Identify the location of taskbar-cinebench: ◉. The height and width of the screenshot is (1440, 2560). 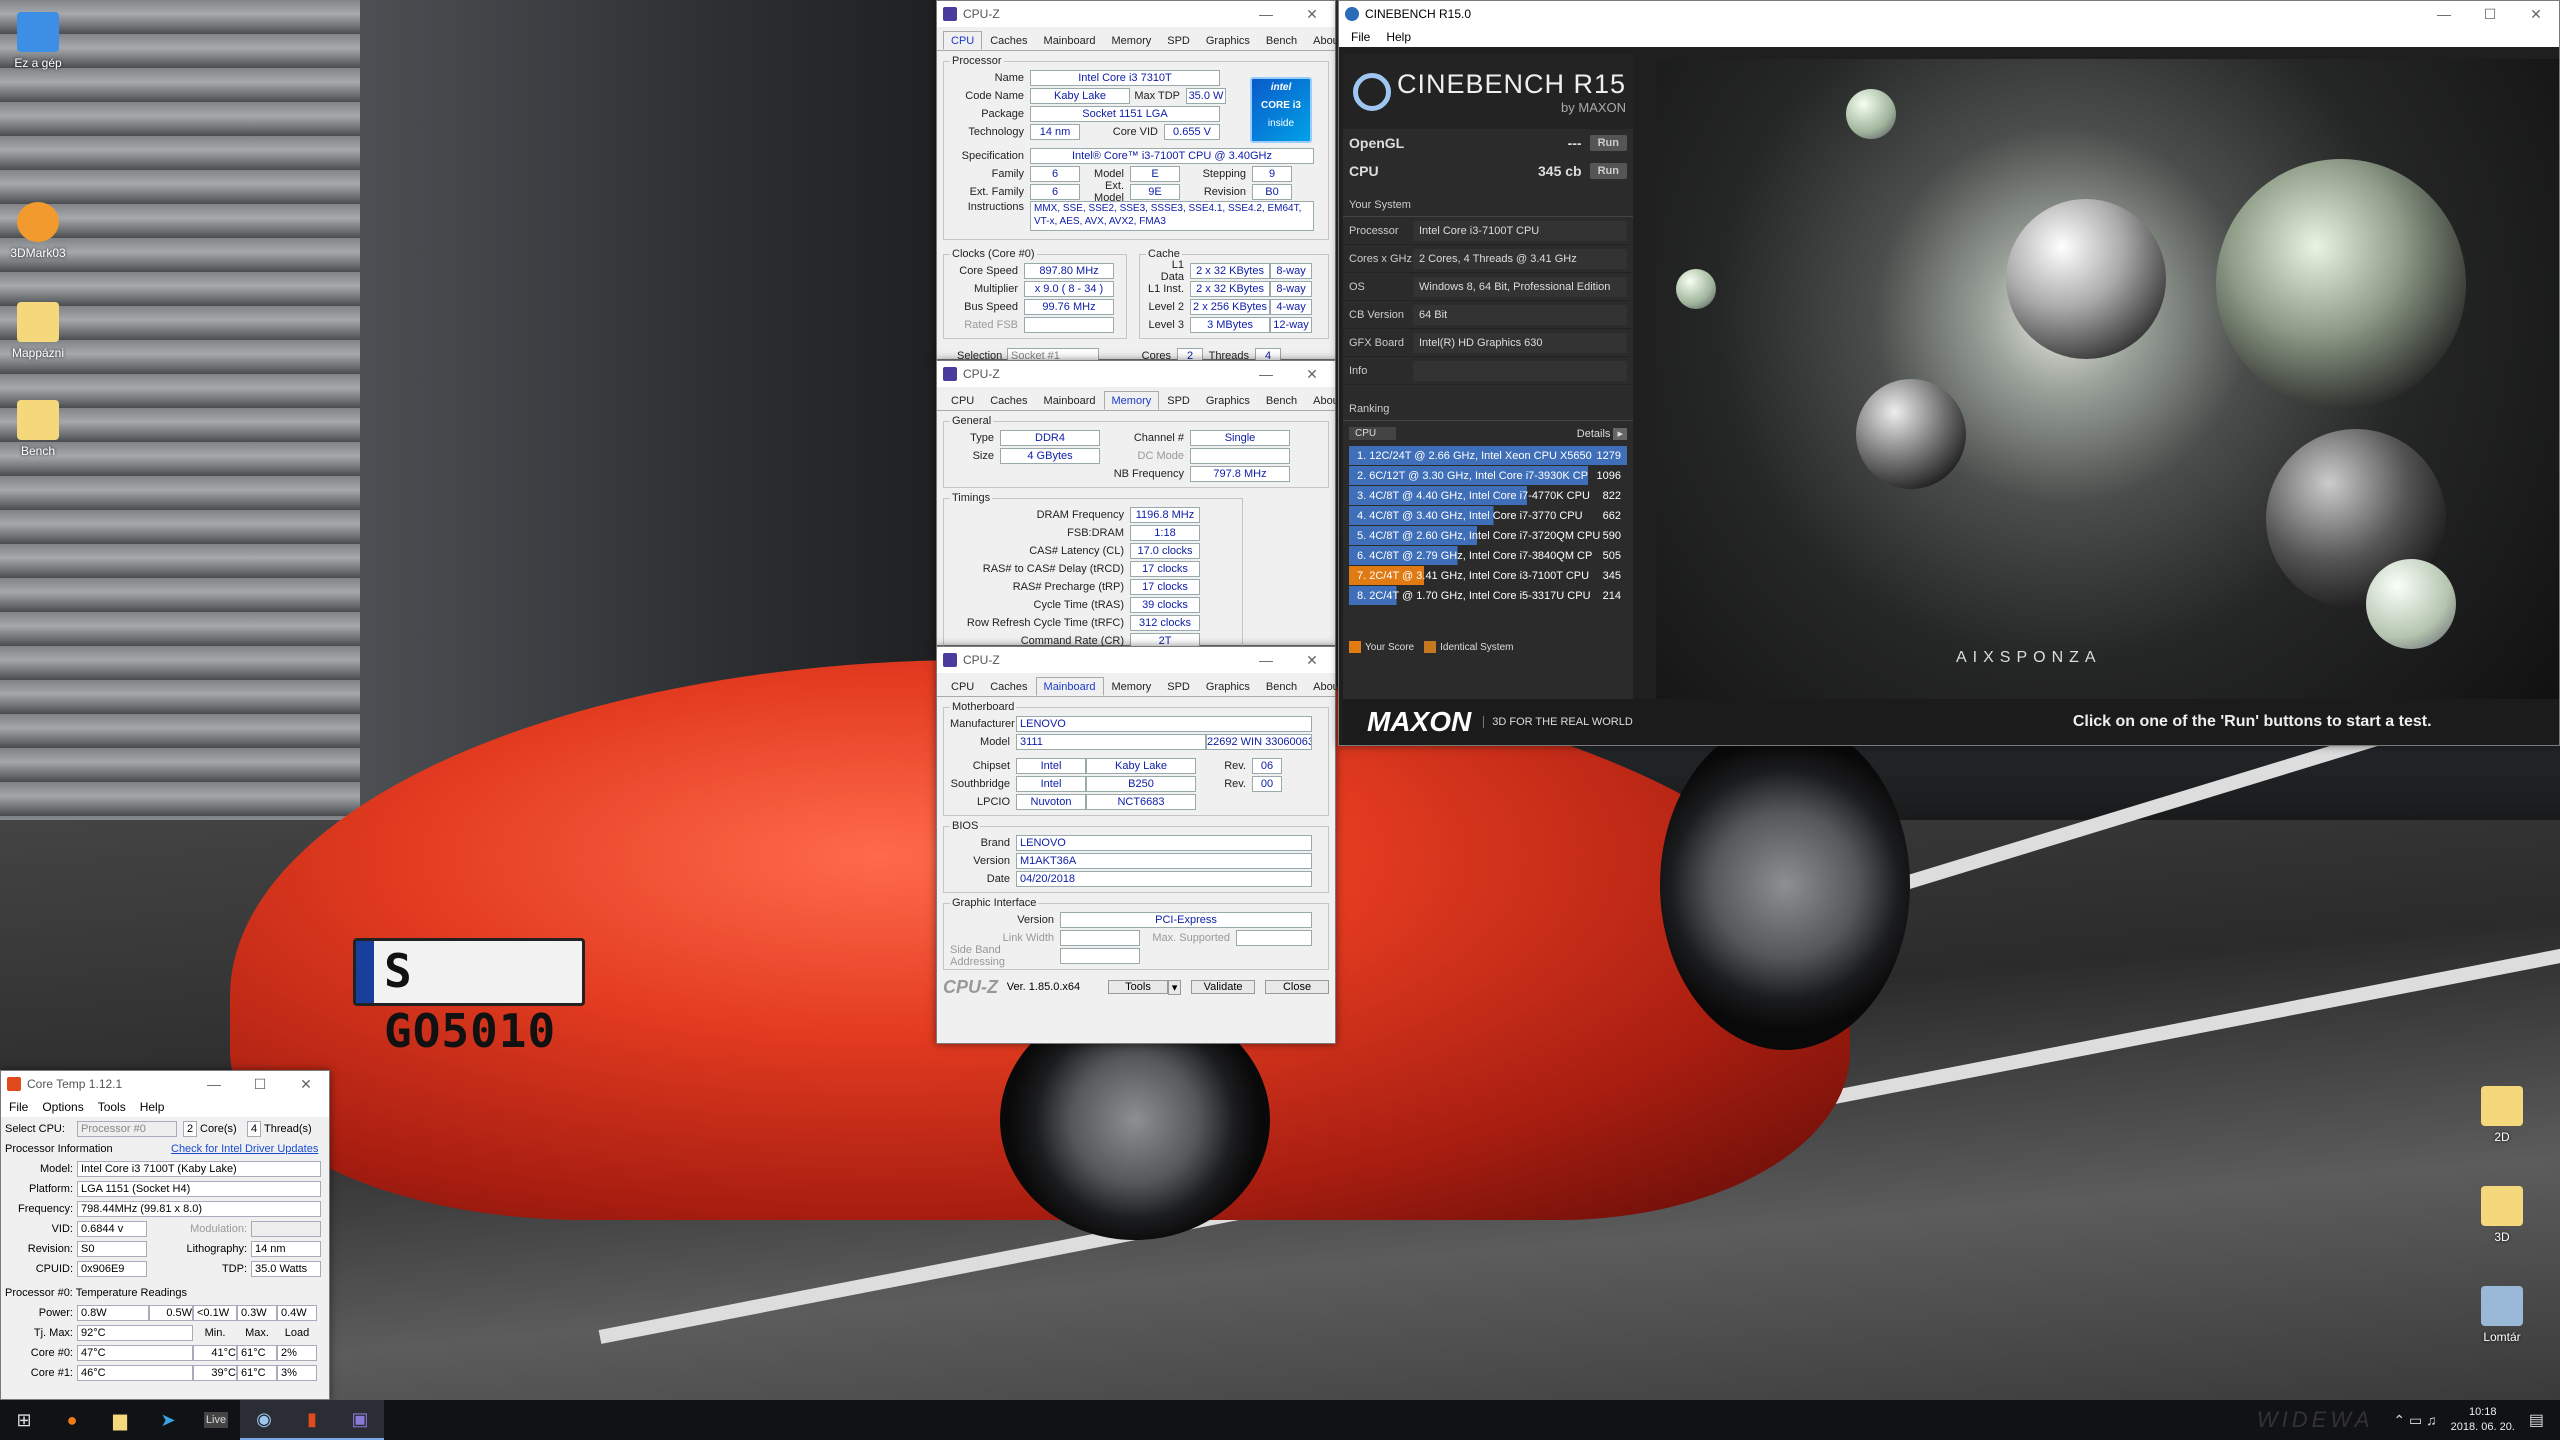
(264, 1420).